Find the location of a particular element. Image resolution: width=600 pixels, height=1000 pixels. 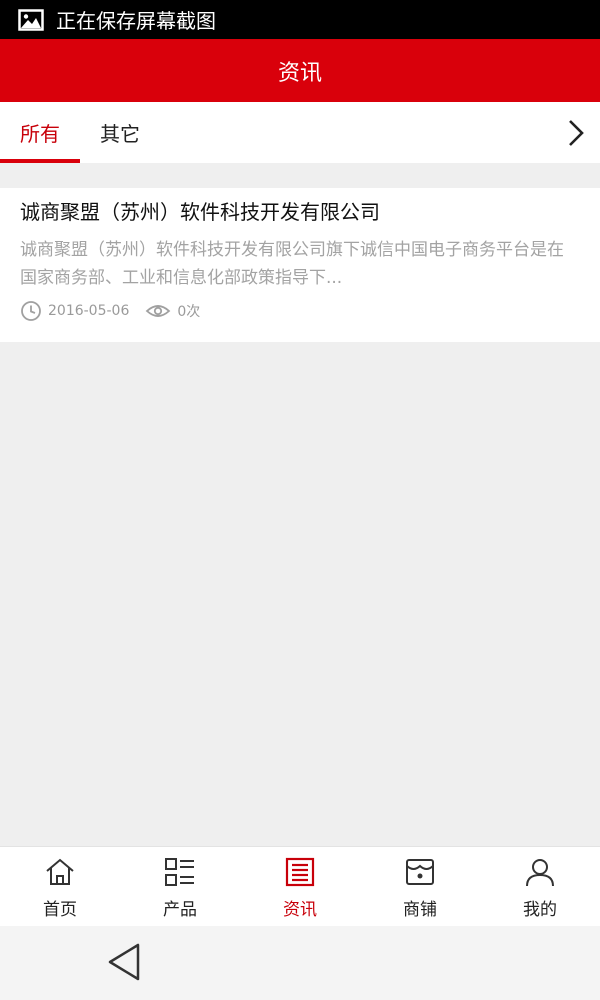

user-icon is located at coordinates (540, 872).